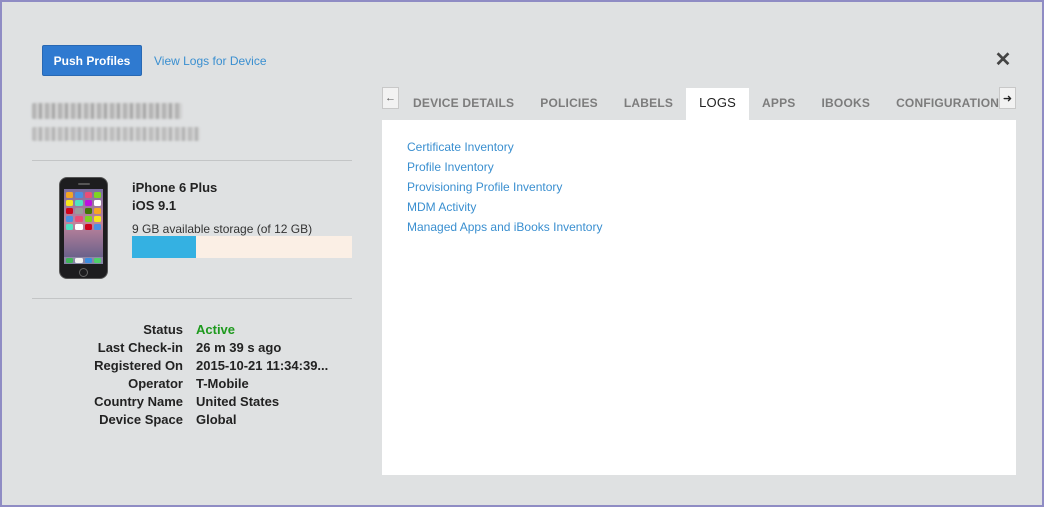 This screenshot has height=507, width=1044. Describe the element at coordinates (239, 347) in the screenshot. I see `info-value: 26 m 39 s ago` at that location.